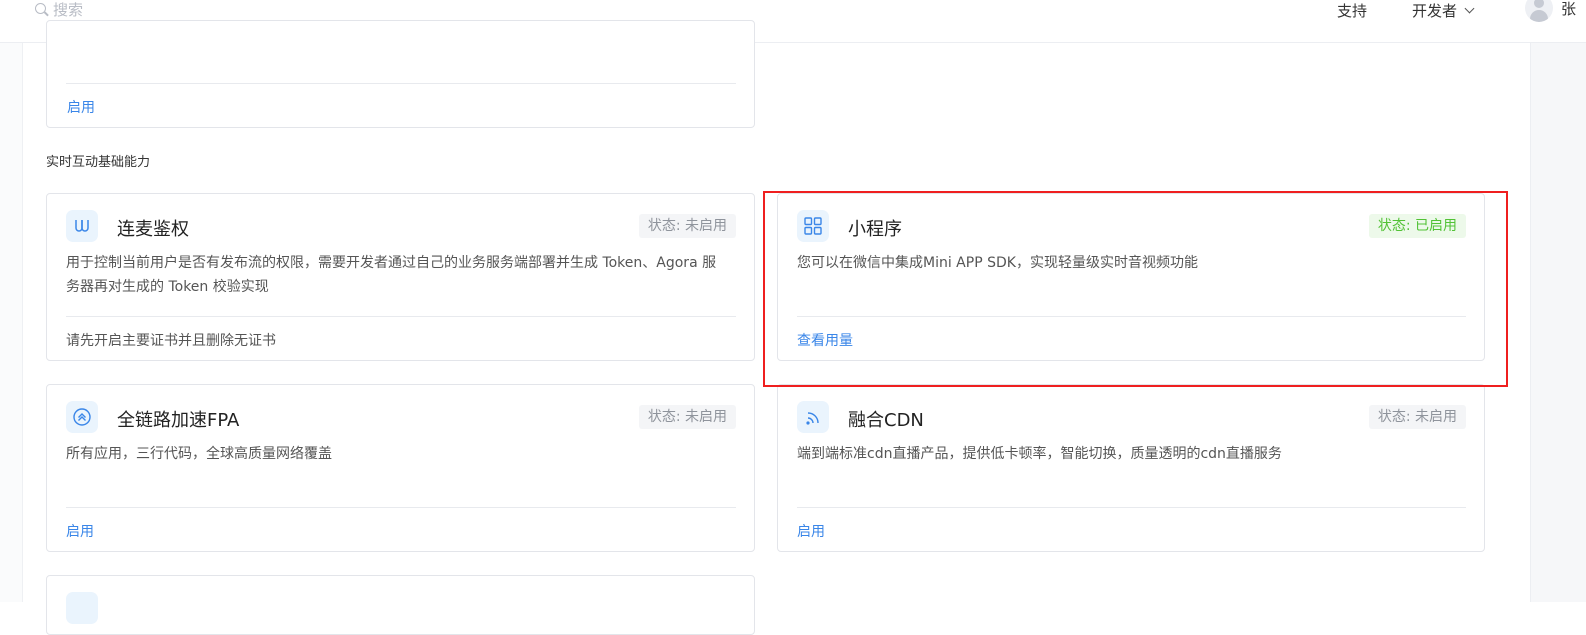 Image resolution: width=1586 pixels, height=635 pixels. I want to click on user-name: 张, so click(1568, 9).